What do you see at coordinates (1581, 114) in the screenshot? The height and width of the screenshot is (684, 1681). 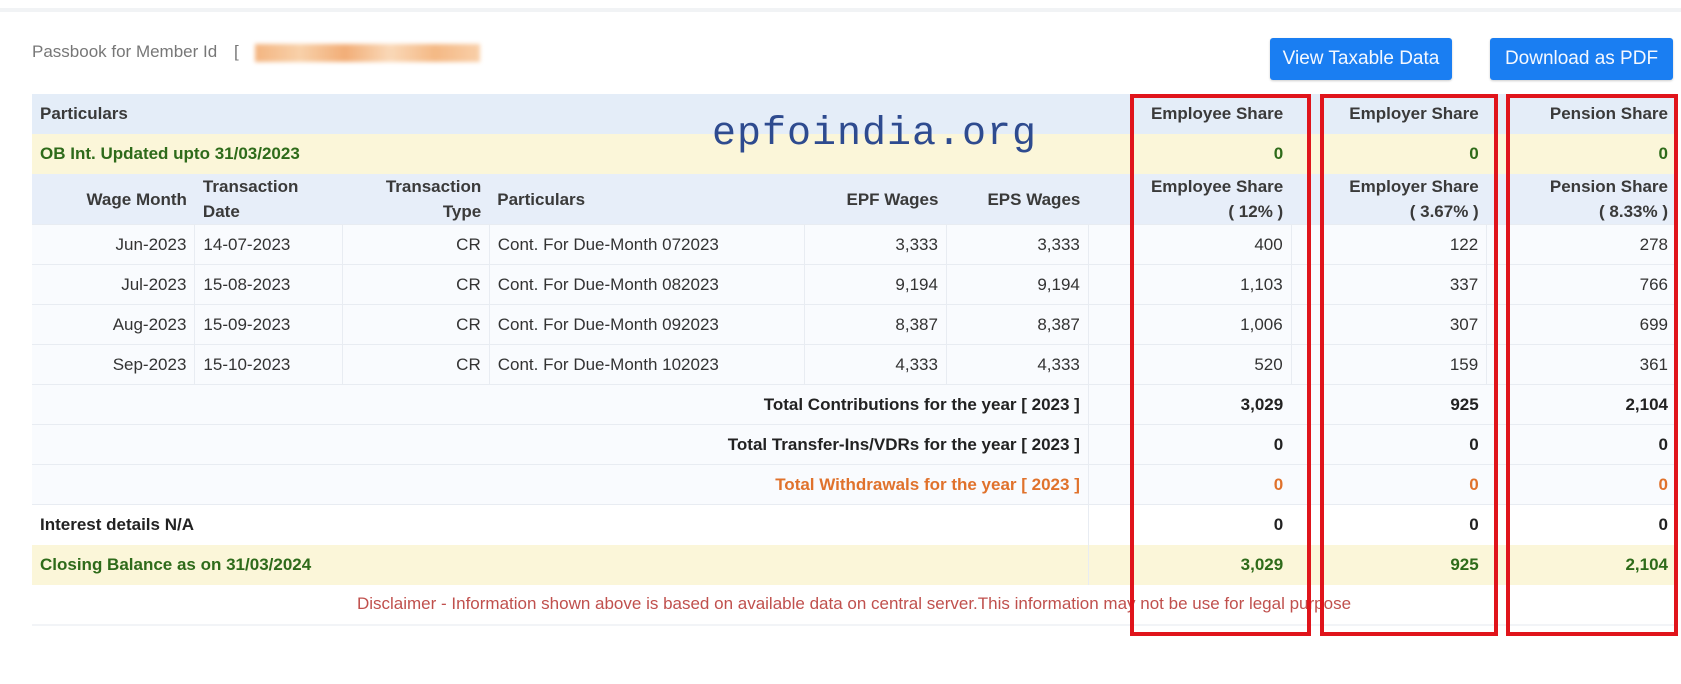 I see `header-pension-share: Pension Share` at bounding box center [1581, 114].